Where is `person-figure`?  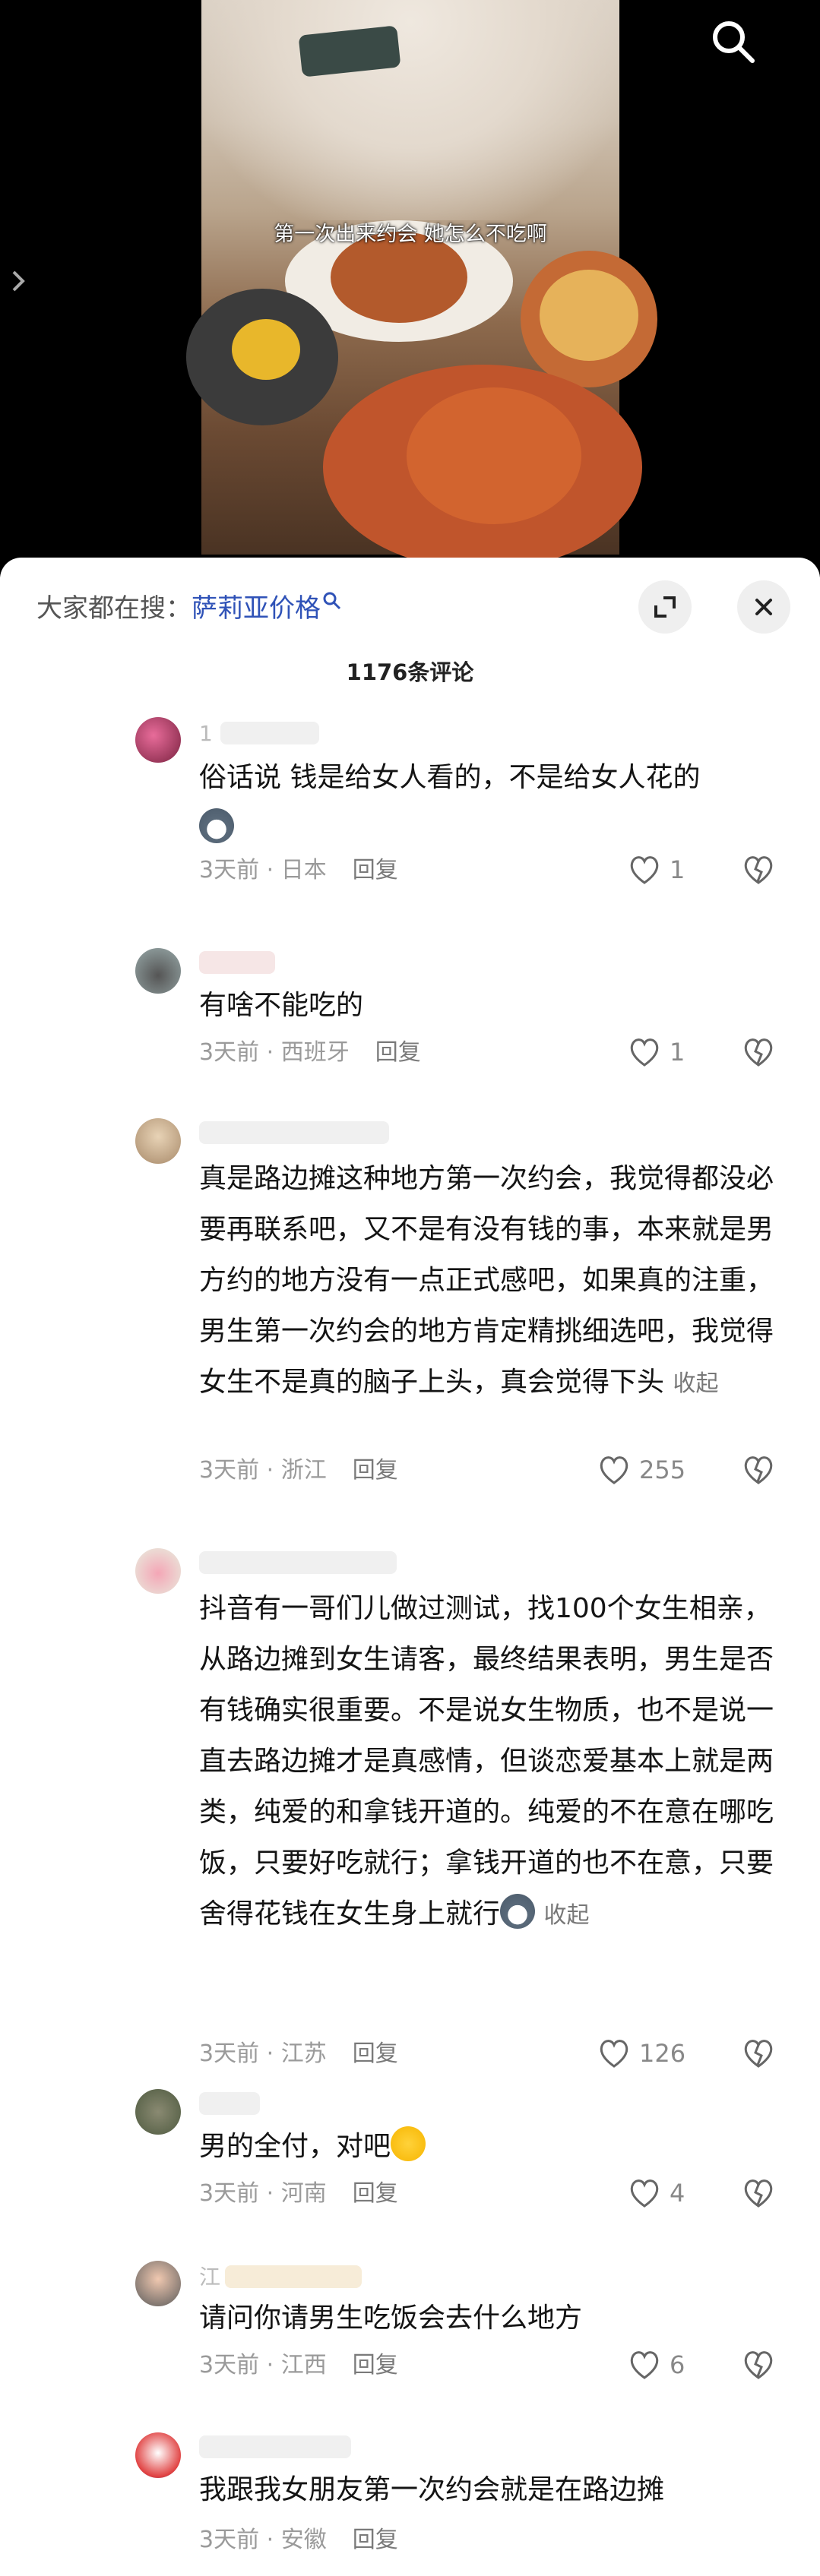 person-figure is located at coordinates (410, 110).